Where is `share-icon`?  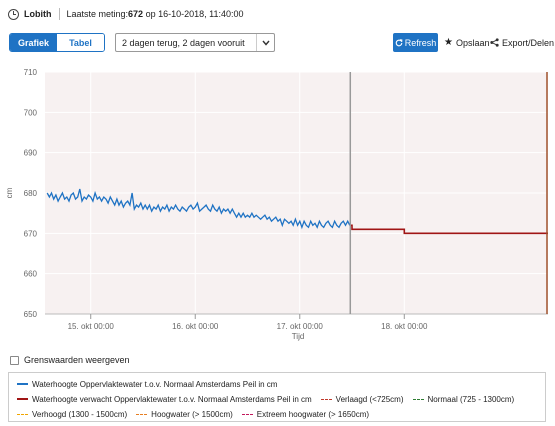 share-icon is located at coordinates (494, 42).